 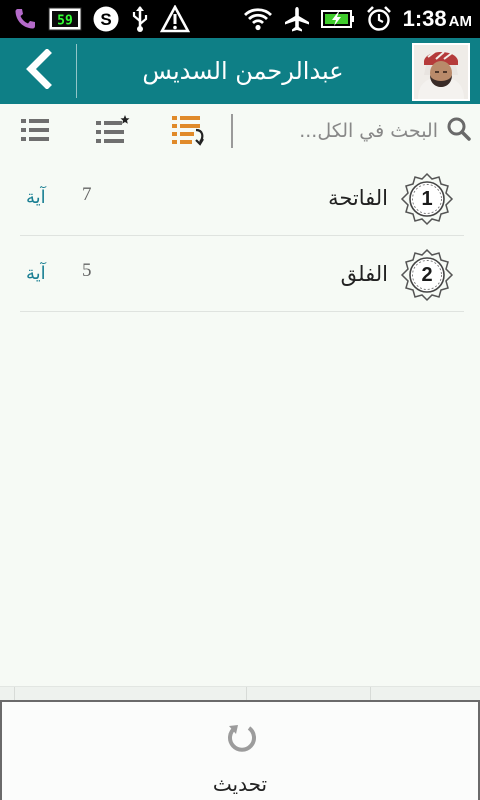 What do you see at coordinates (65, 21) in the screenshot?
I see `battery-app-value: 59` at bounding box center [65, 21].